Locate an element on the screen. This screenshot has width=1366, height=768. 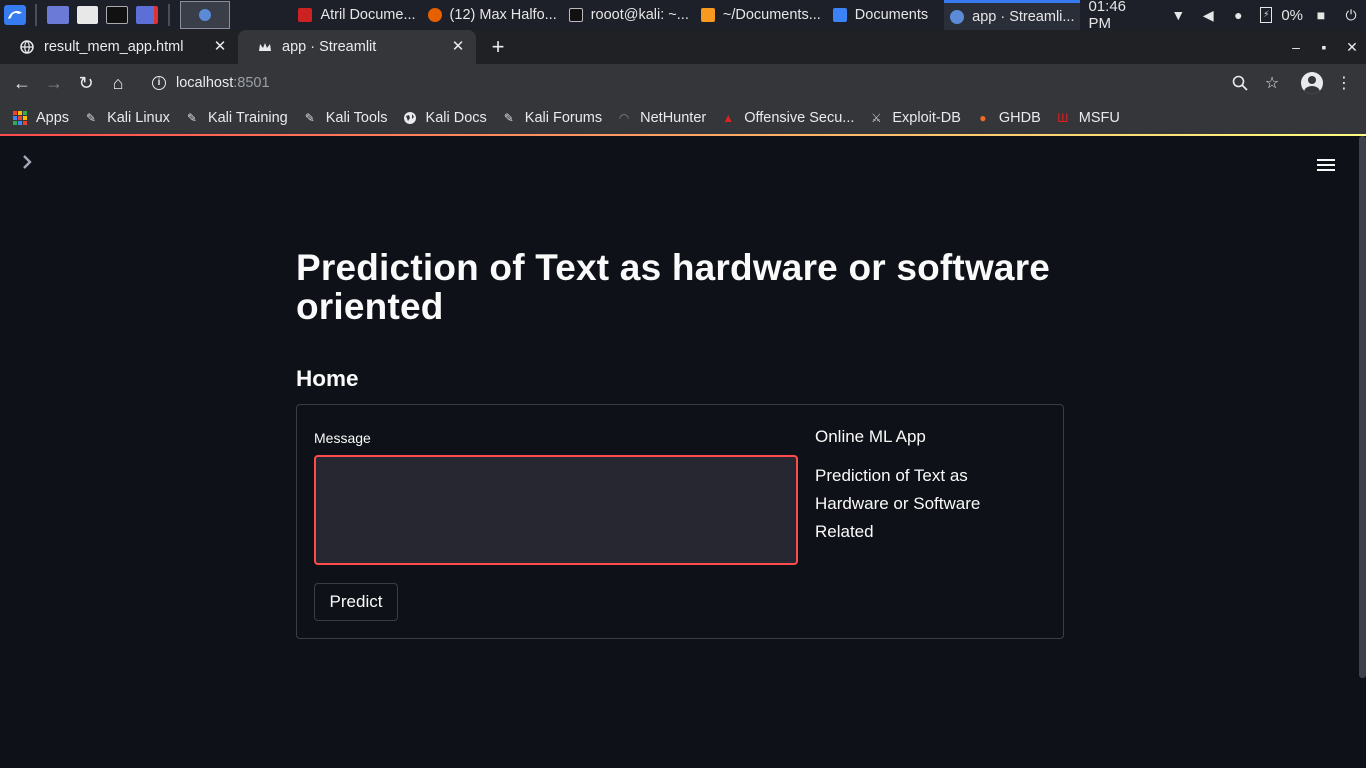
back-arrow-icon: ← is located at coordinates (22, 83).